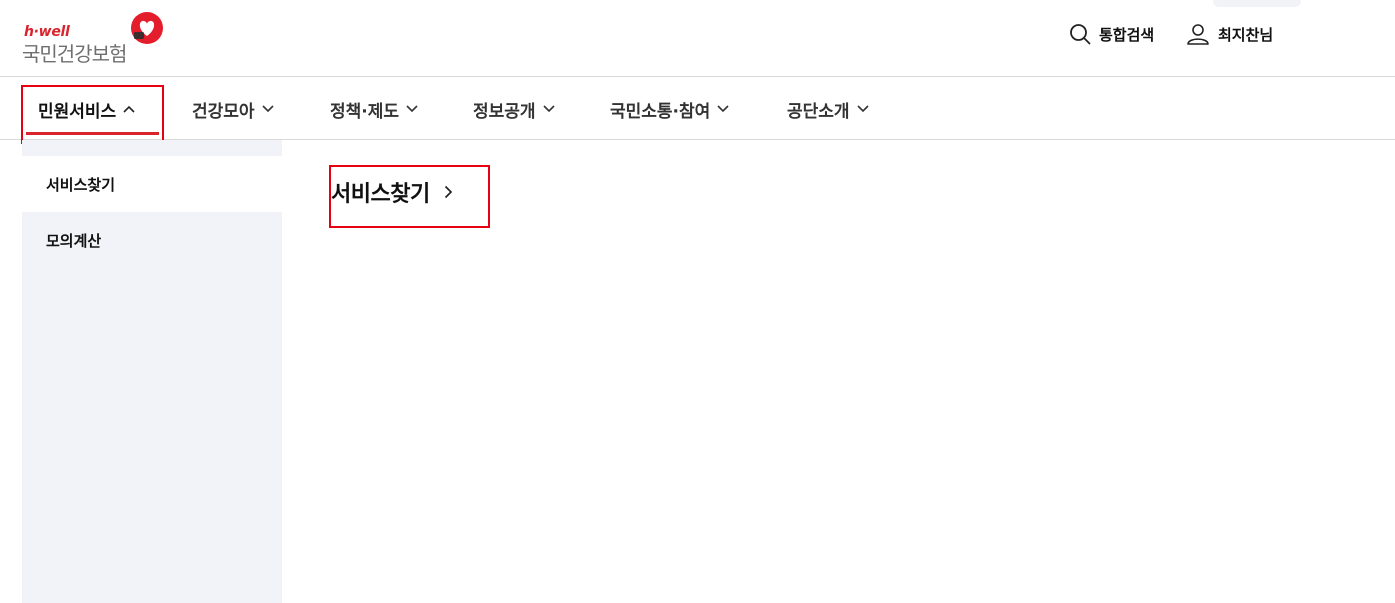 This screenshot has width=1395, height=603. I want to click on search-label: 통합검색, so click(1127, 34).